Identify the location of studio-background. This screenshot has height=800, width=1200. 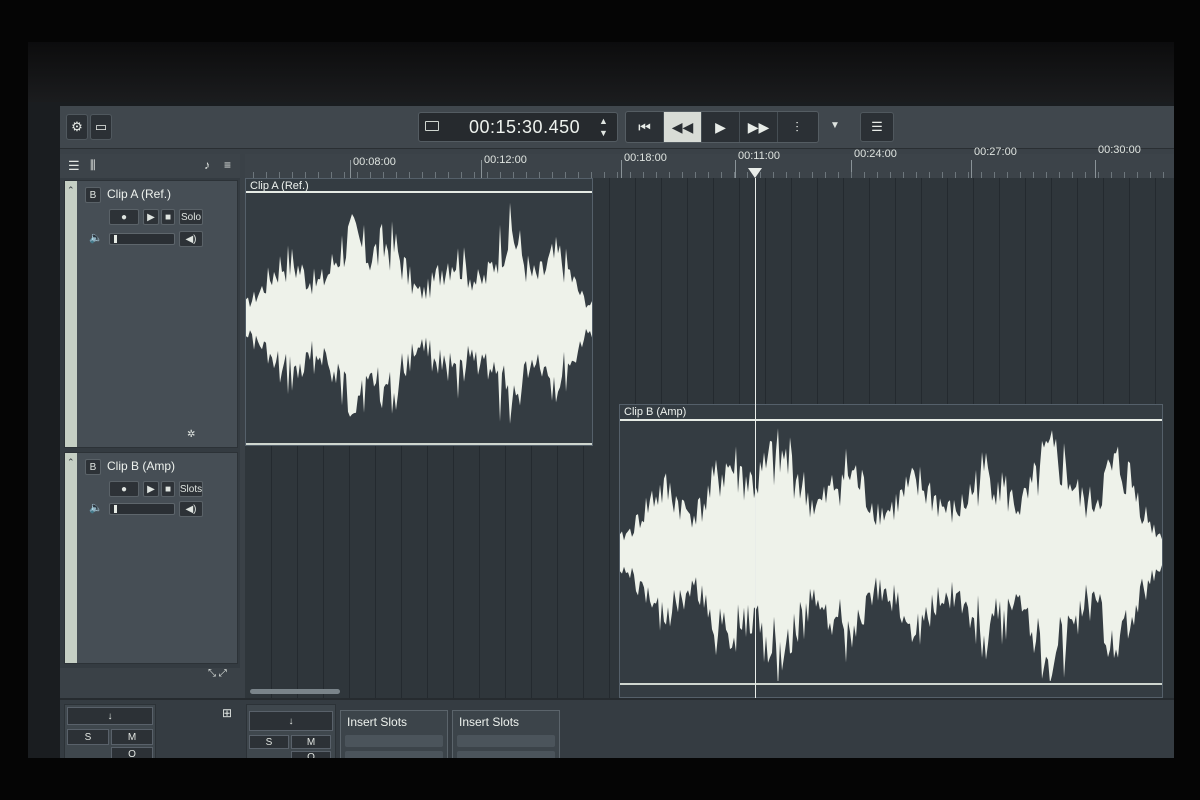
(601, 72).